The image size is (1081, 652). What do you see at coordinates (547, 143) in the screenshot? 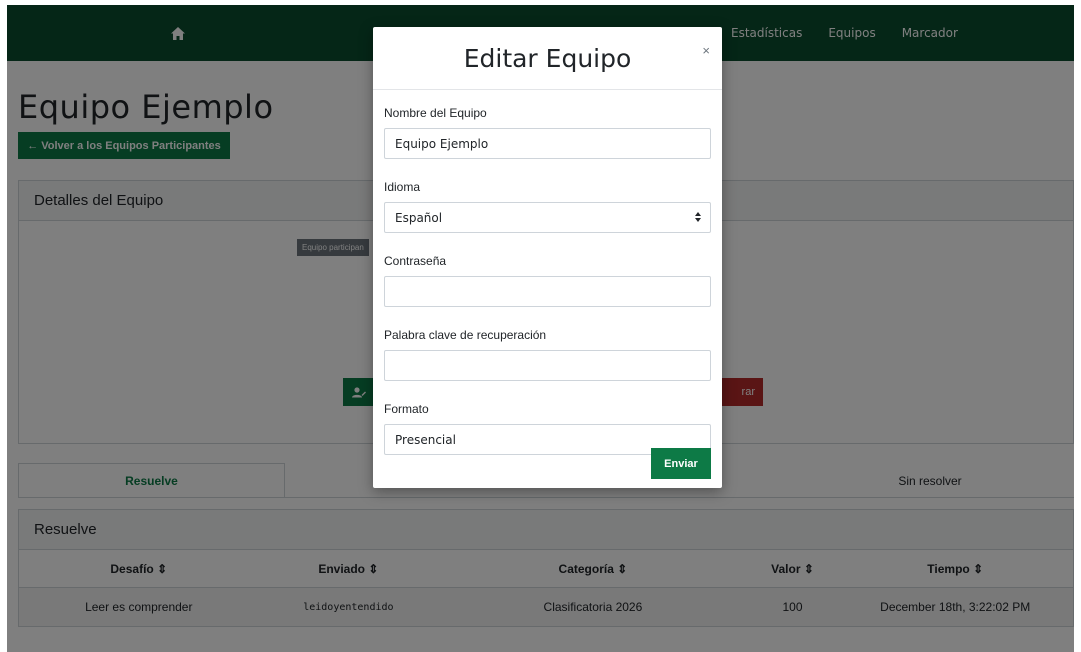
I see `team-name-field: Equipo Ejemplo` at bounding box center [547, 143].